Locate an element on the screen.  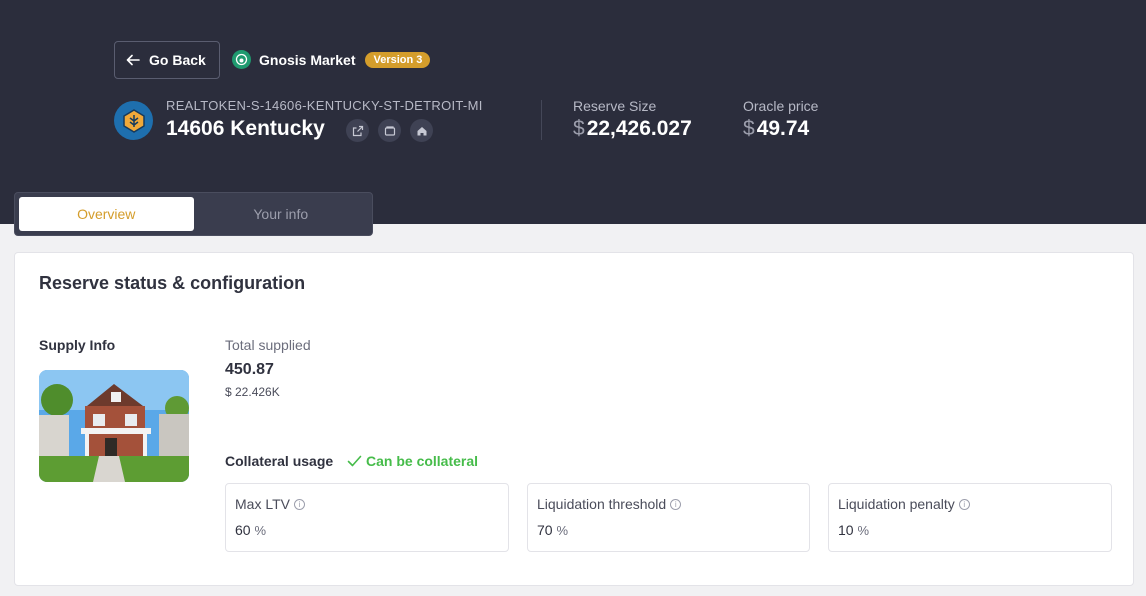
home-icon is located at coordinates (421, 130).